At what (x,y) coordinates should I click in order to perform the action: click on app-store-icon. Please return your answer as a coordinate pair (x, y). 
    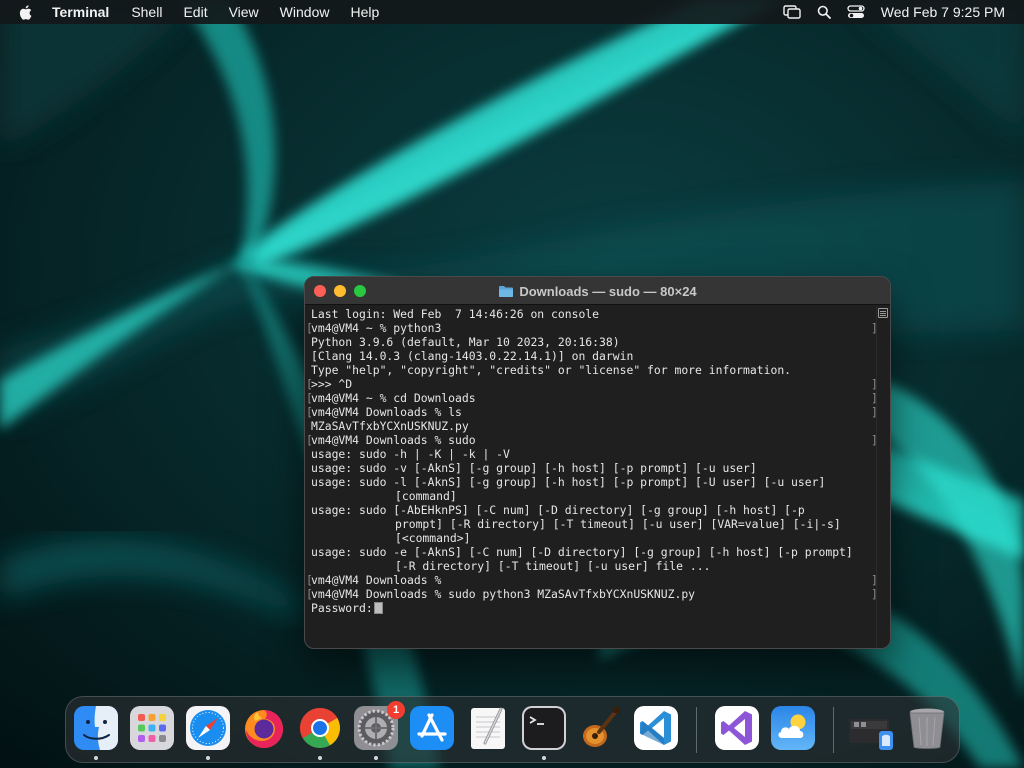
    Looking at the image, I should click on (432, 728).